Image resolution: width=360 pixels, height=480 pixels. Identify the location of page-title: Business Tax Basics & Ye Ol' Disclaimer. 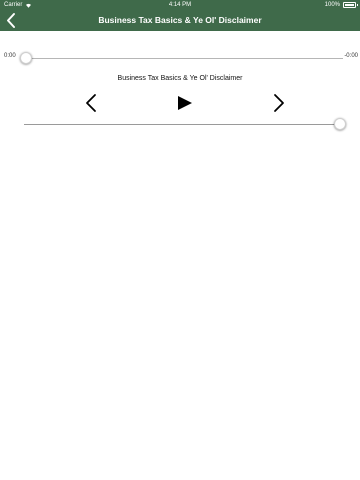
(180, 20).